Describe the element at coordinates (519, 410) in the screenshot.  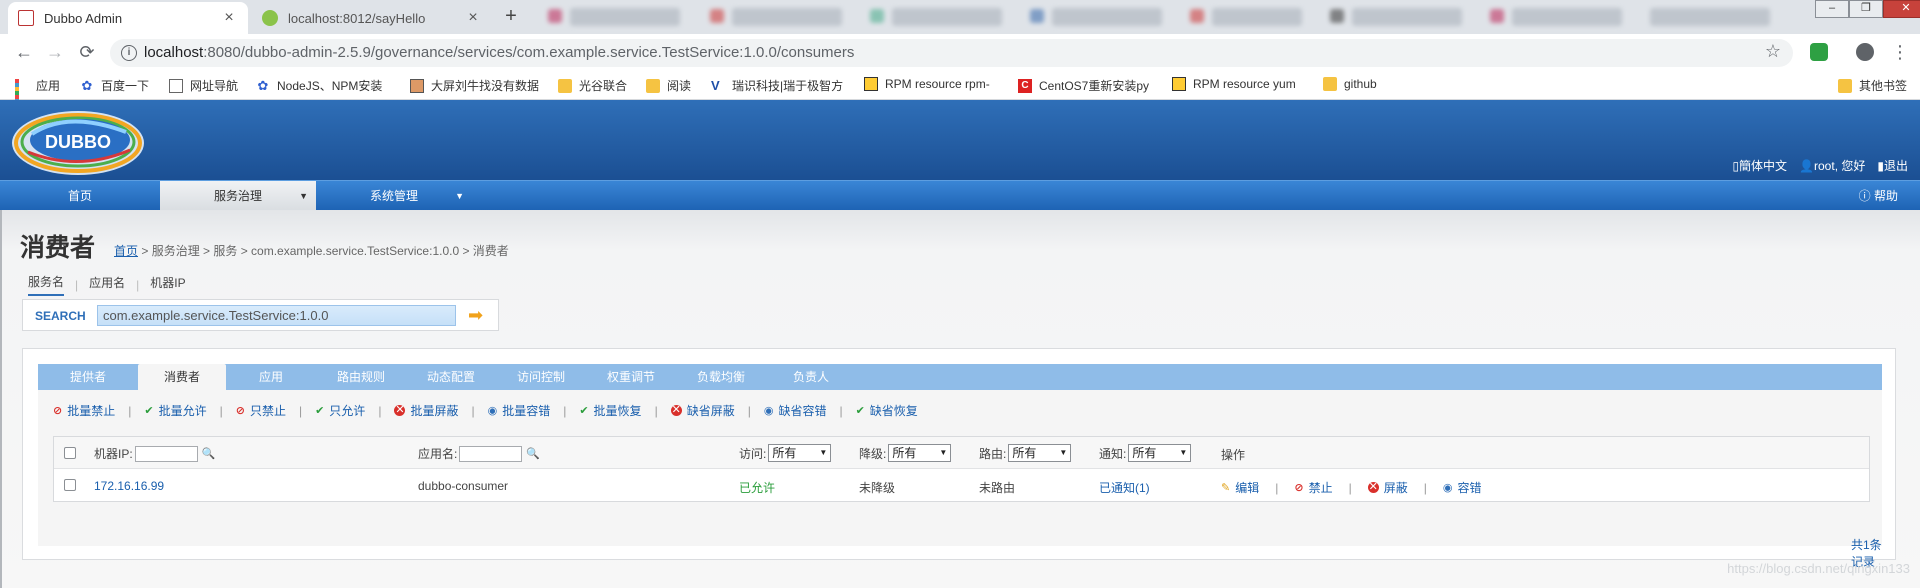
I see `batch-tolerance-button: ◉ 批量容错` at that location.